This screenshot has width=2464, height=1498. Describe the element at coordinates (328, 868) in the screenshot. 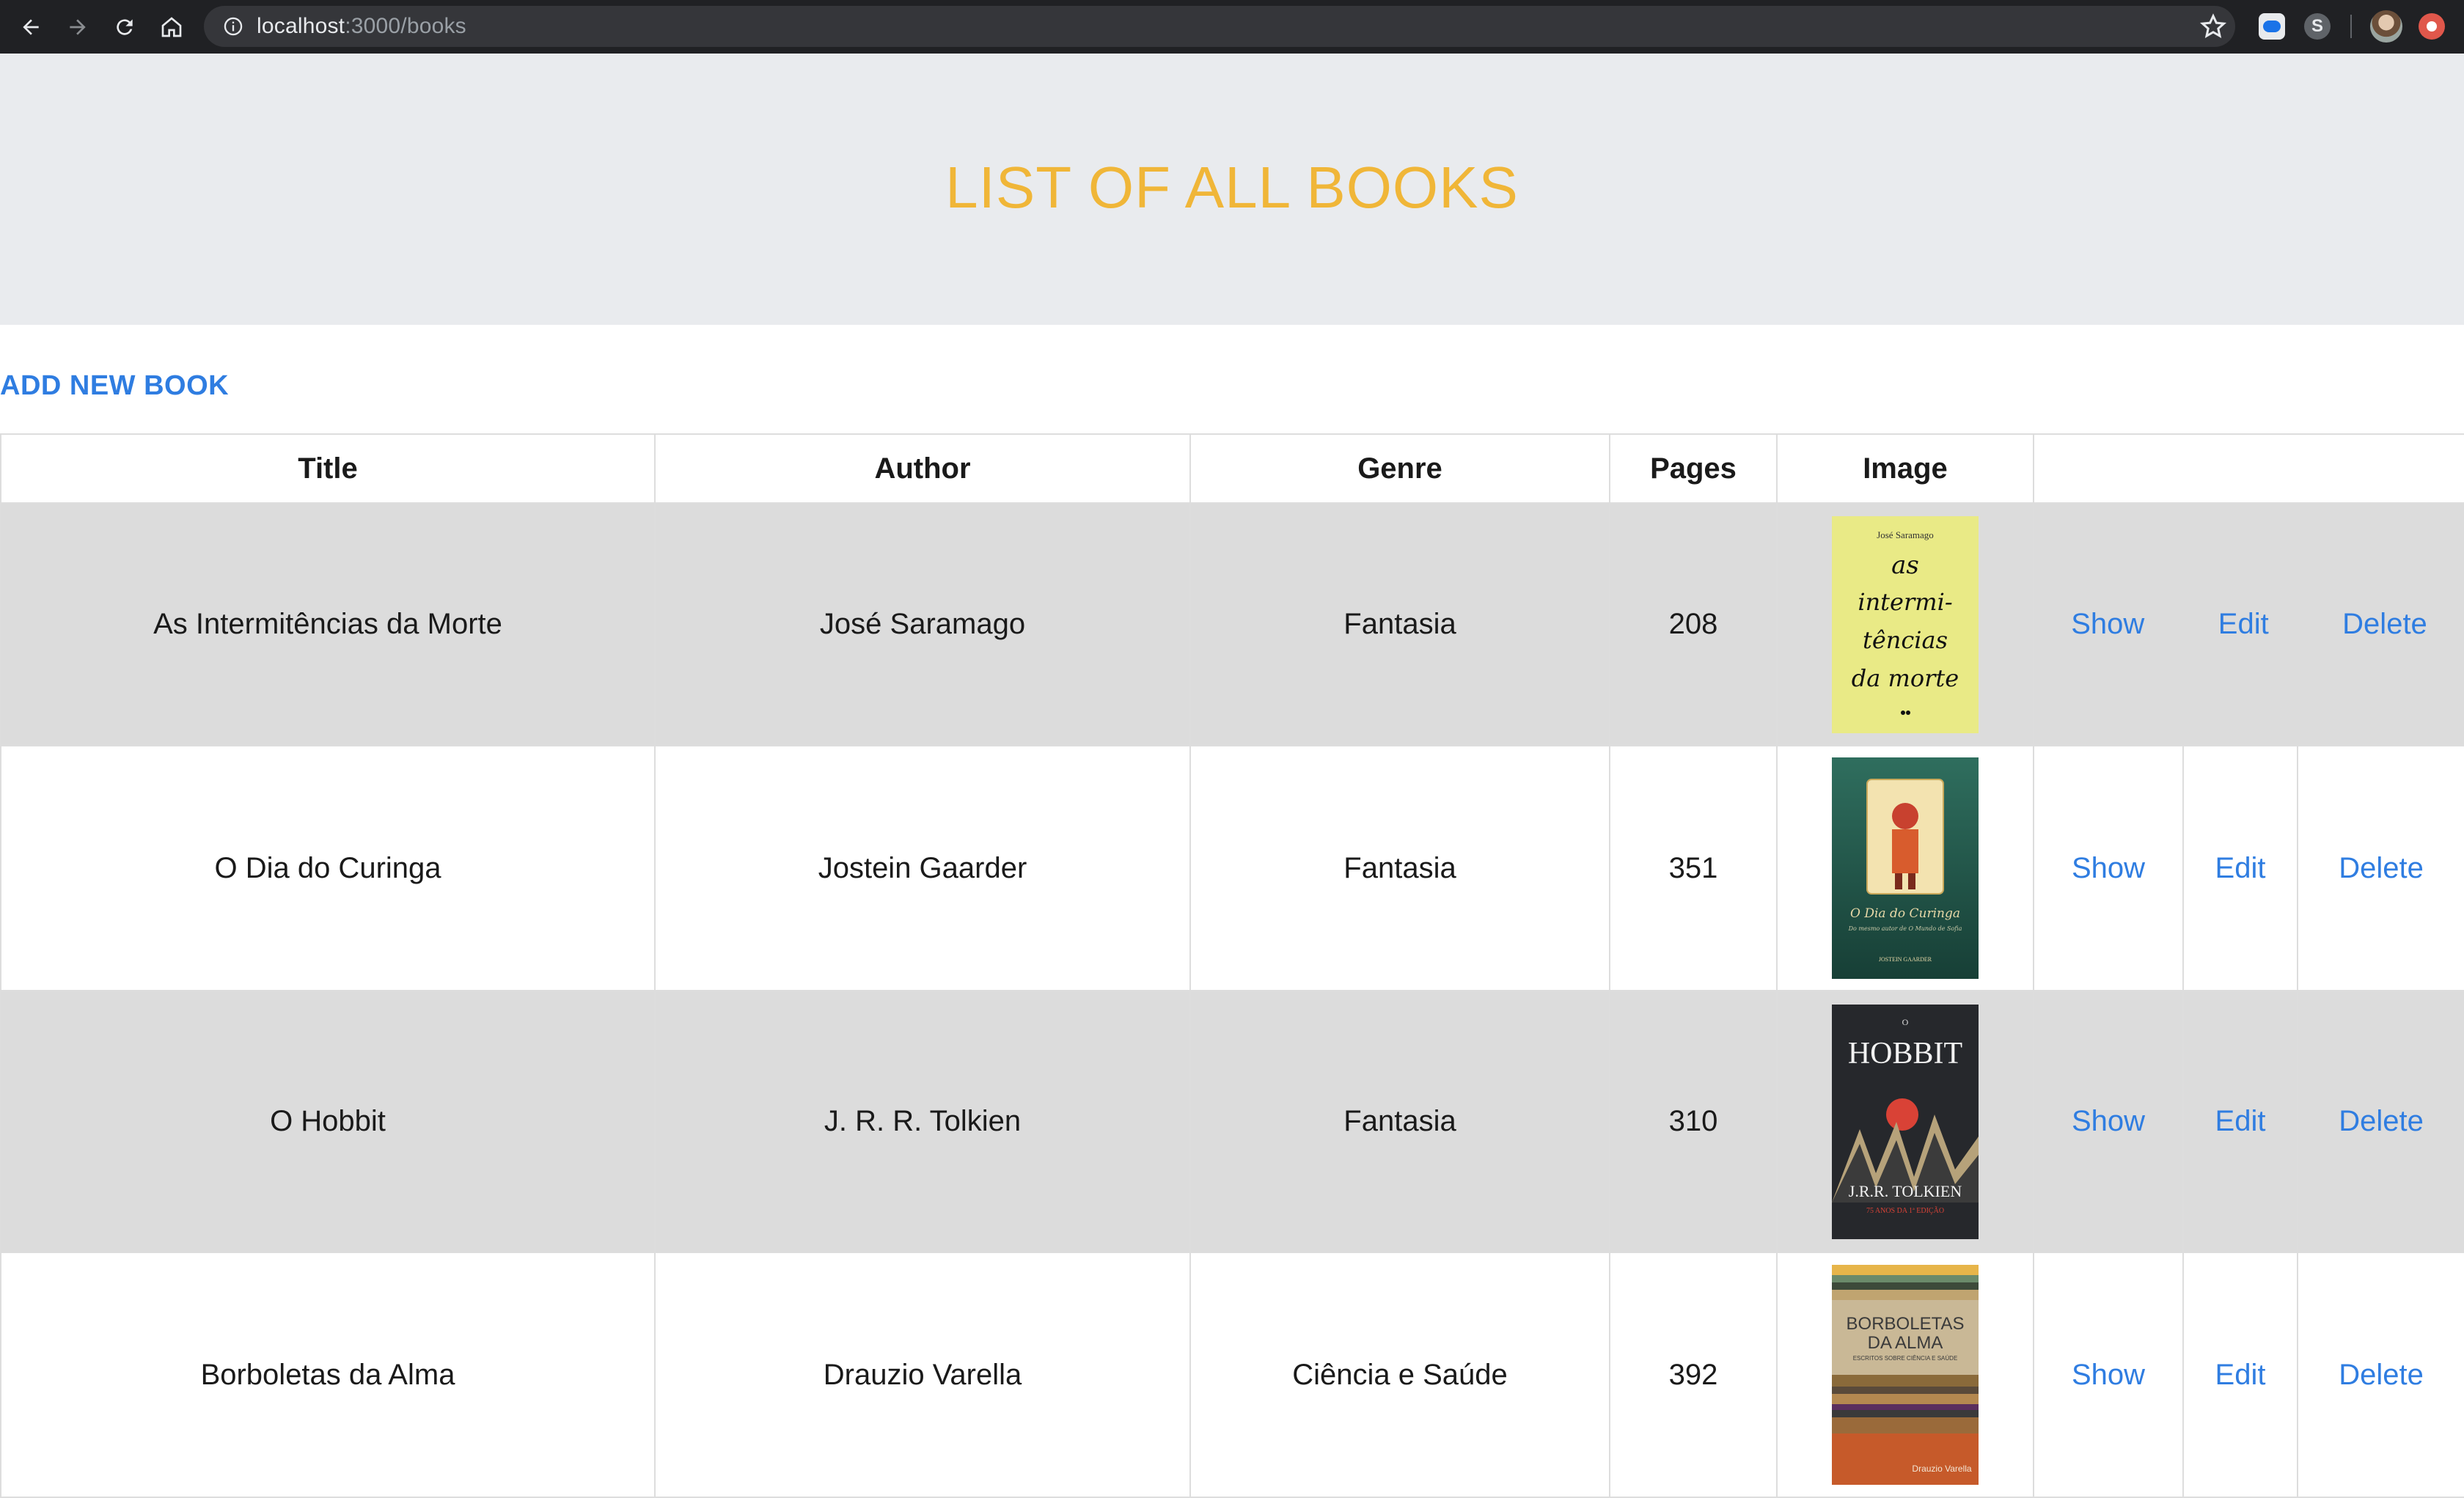

I see `cell-title: O Dia do Curinga` at that location.